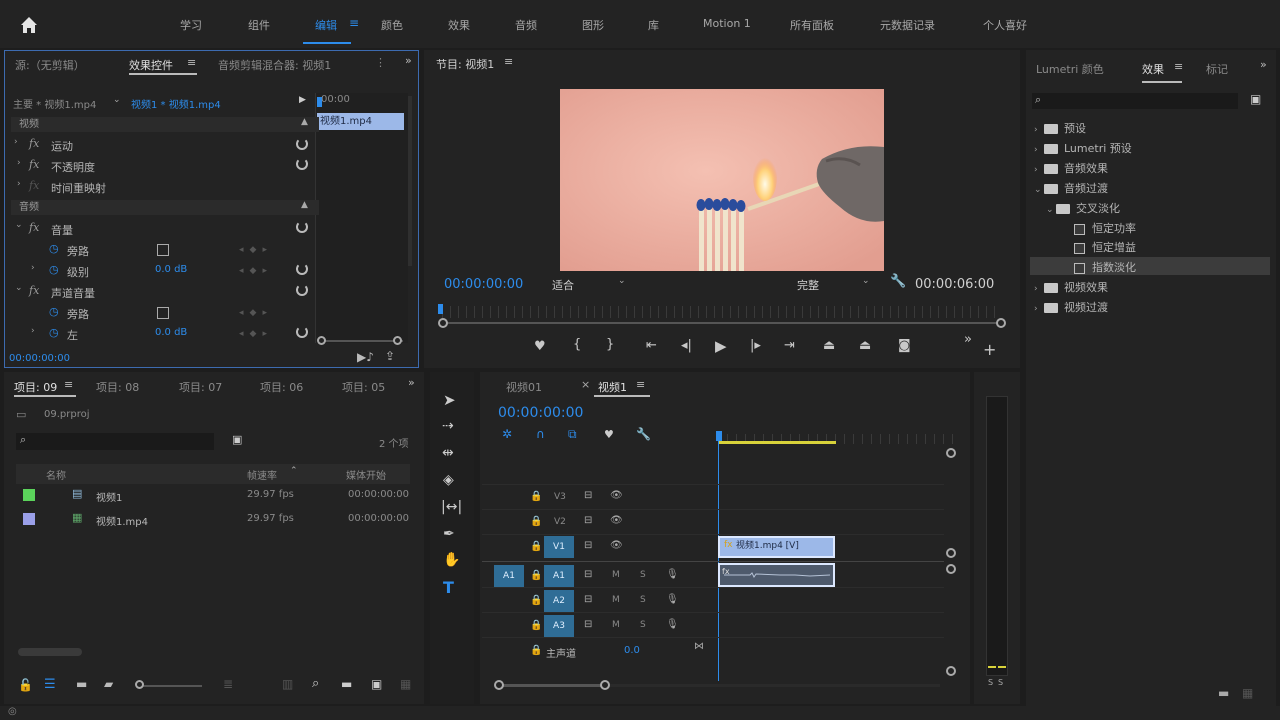 This screenshot has height=720, width=1280. What do you see at coordinates (171, 332) in the screenshot?
I see `left-channel-value: 0.0 dB` at bounding box center [171, 332].